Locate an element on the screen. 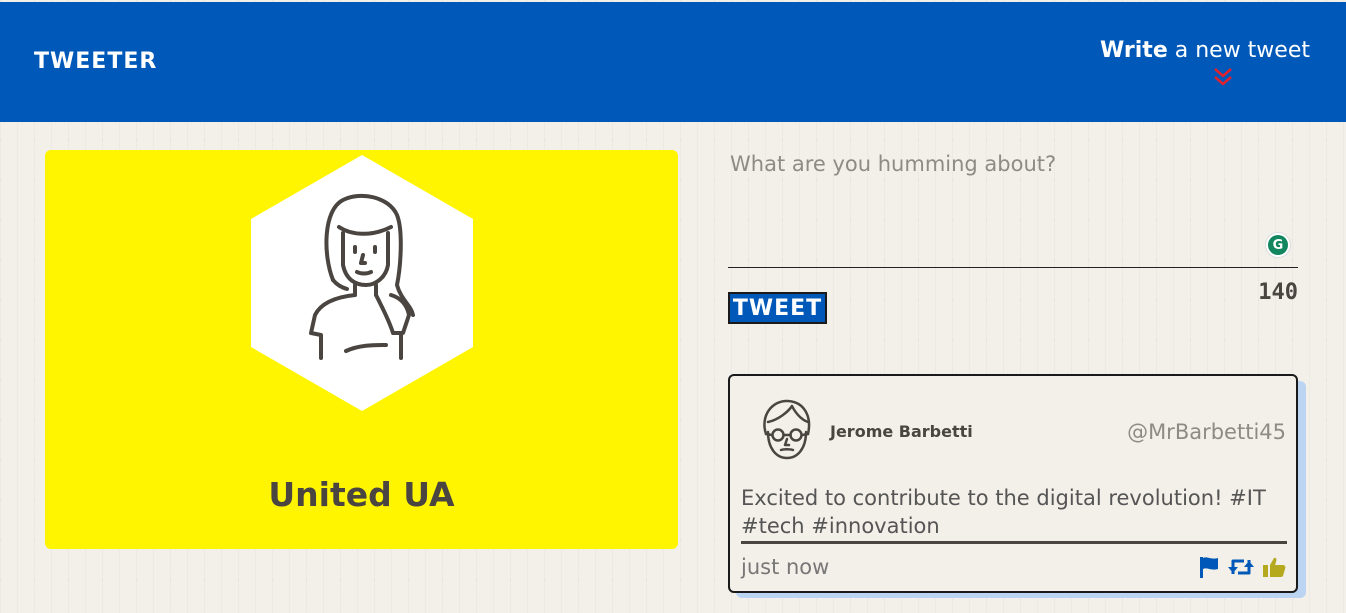 The height and width of the screenshot is (613, 1346). profile-name: United UA is located at coordinates (361, 494).